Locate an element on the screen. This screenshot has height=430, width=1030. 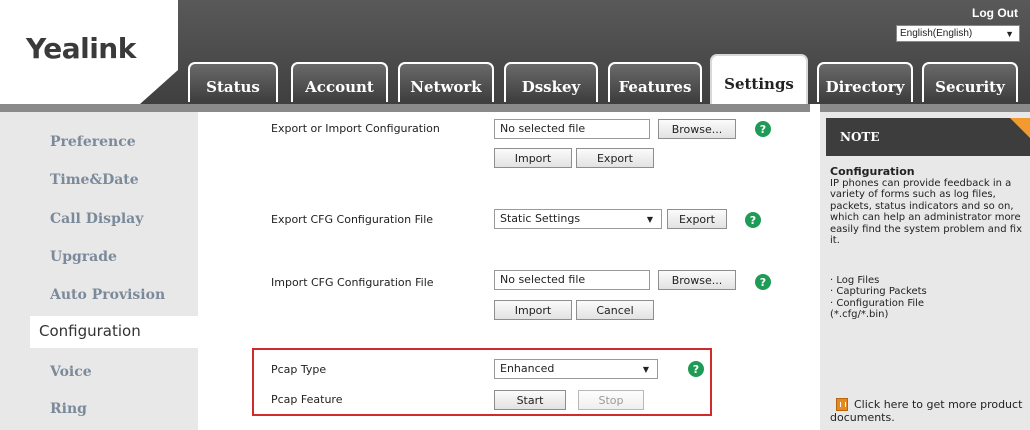
tab-account: Account is located at coordinates (339, 82).